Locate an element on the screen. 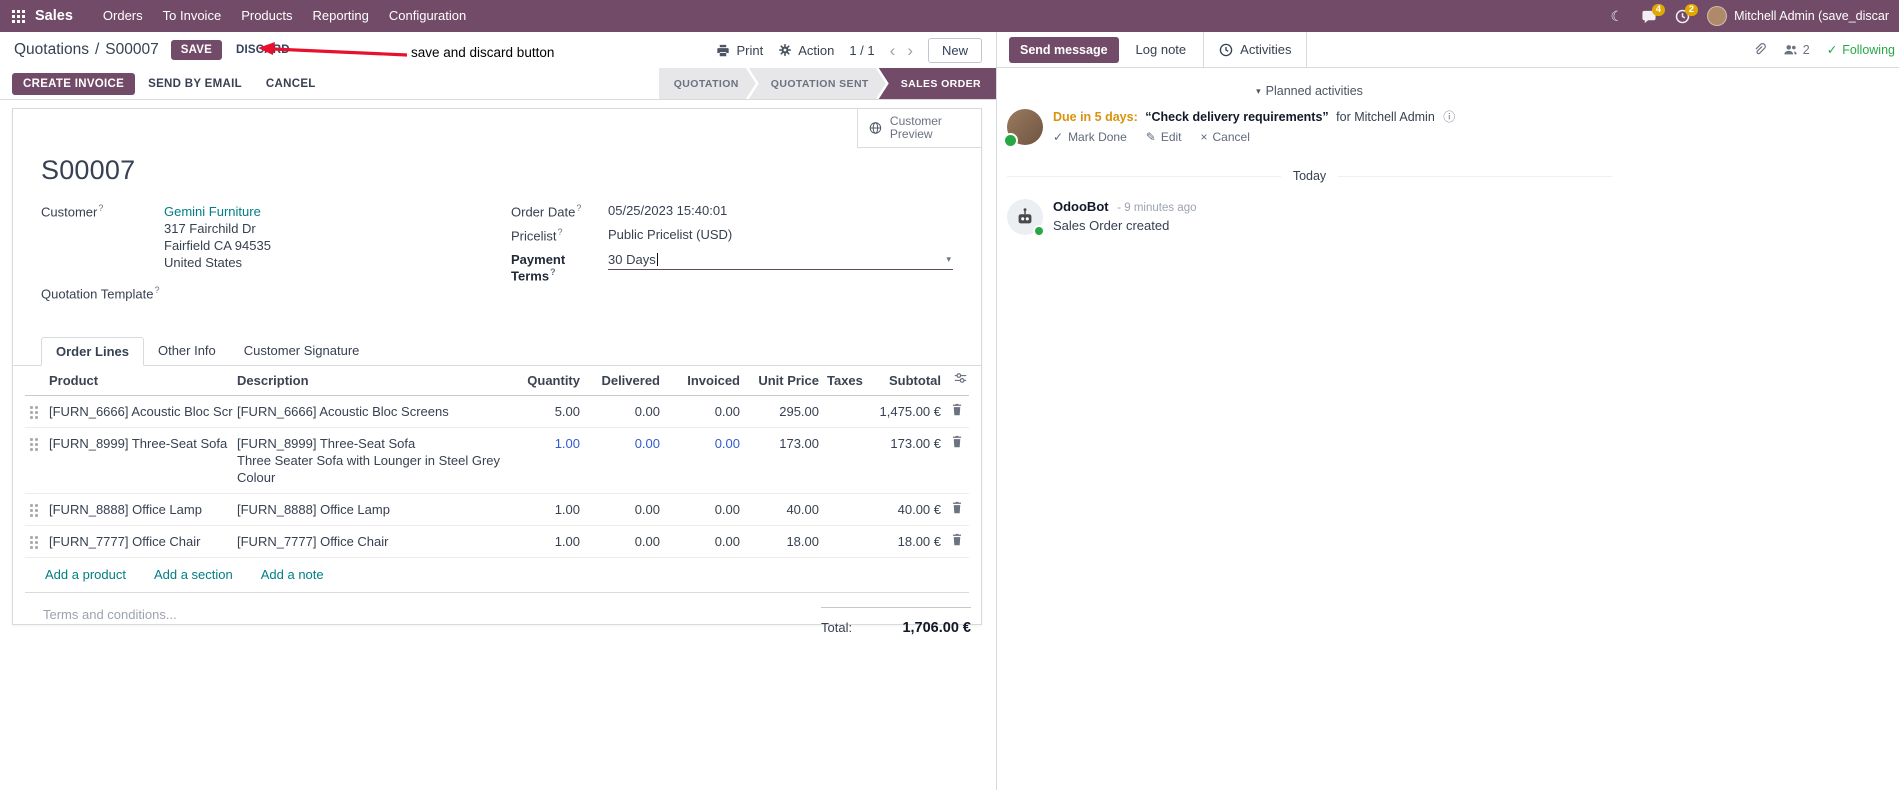 The width and height of the screenshot is (1899, 790). cell-description: [FURN_8888] Office Lamp is located at coordinates (369, 509).